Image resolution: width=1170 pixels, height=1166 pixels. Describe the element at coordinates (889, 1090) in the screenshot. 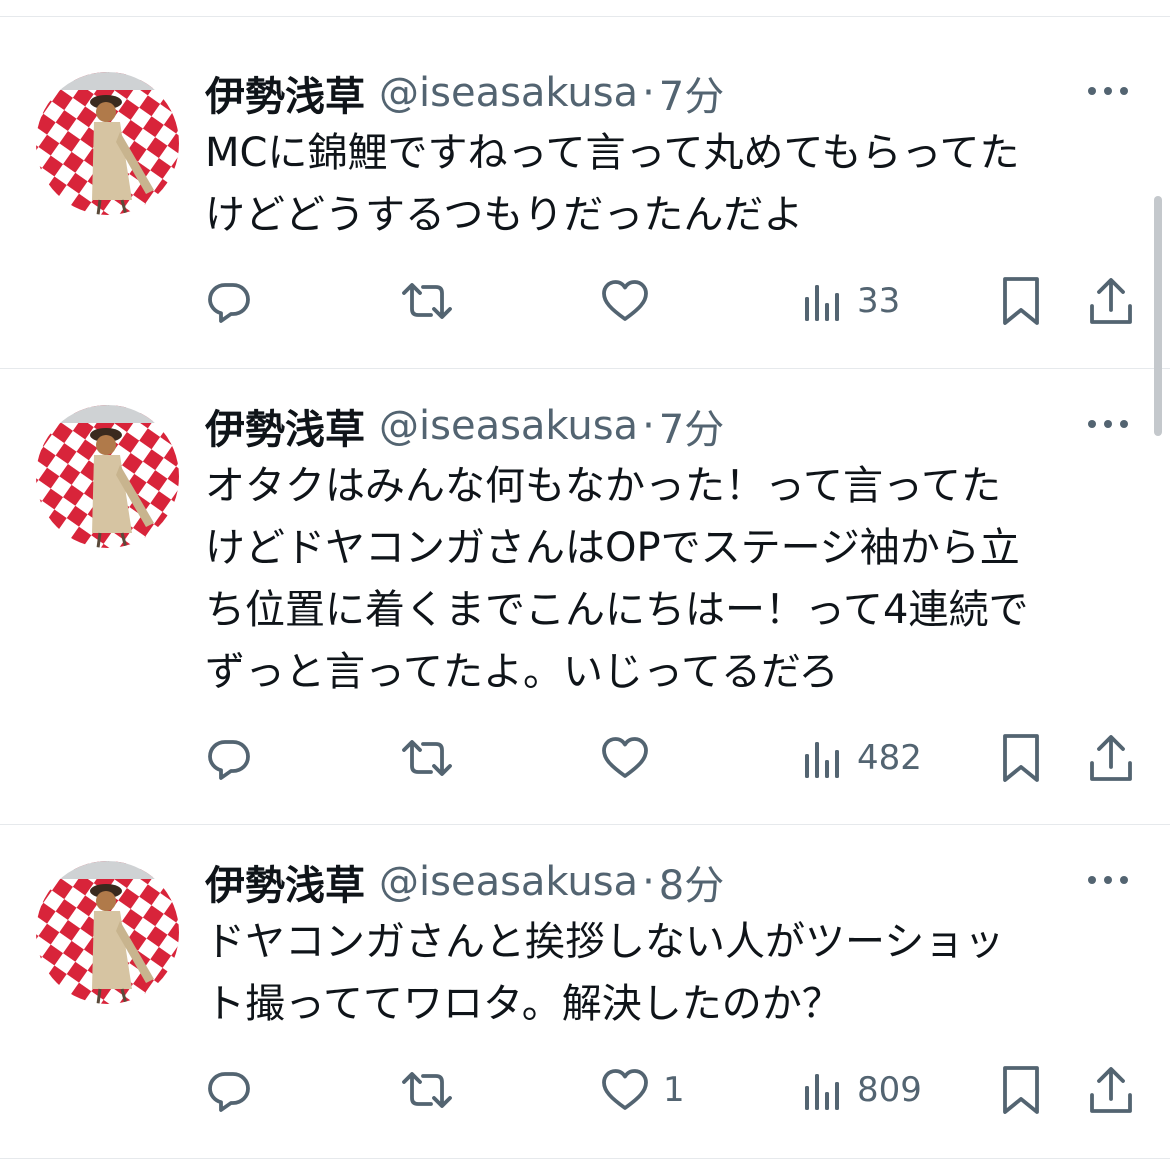

I see `view-count: 809` at that location.